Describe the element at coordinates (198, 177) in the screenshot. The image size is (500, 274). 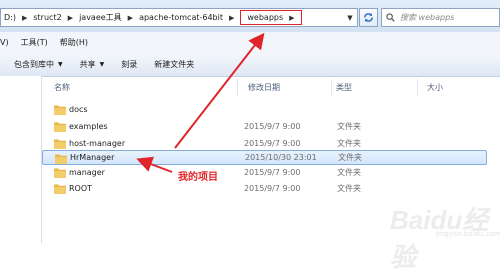
I see `annotation-label: 我的项目` at that location.